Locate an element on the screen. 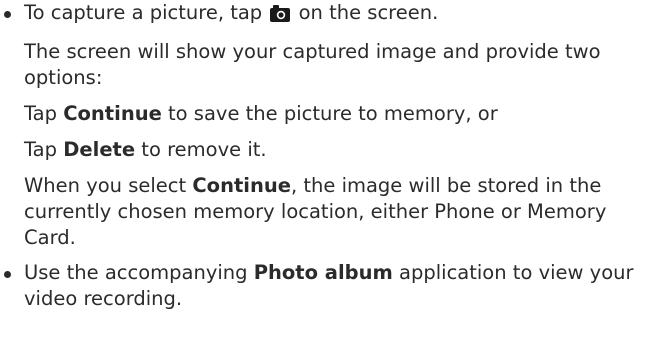 This screenshot has width=665, height=358. photo-album-label: Photo album is located at coordinates (323, 272).